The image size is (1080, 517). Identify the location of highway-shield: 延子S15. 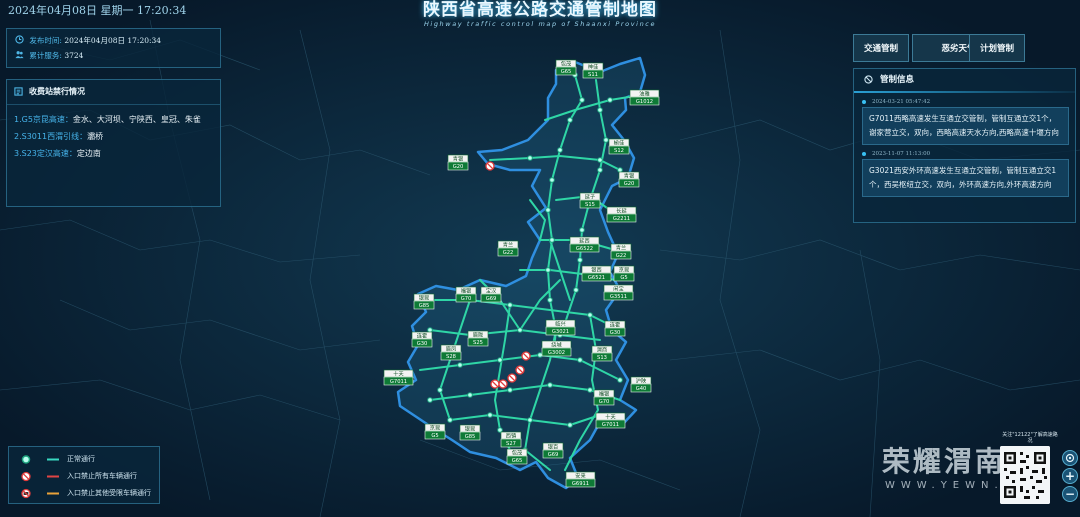
(590, 201).